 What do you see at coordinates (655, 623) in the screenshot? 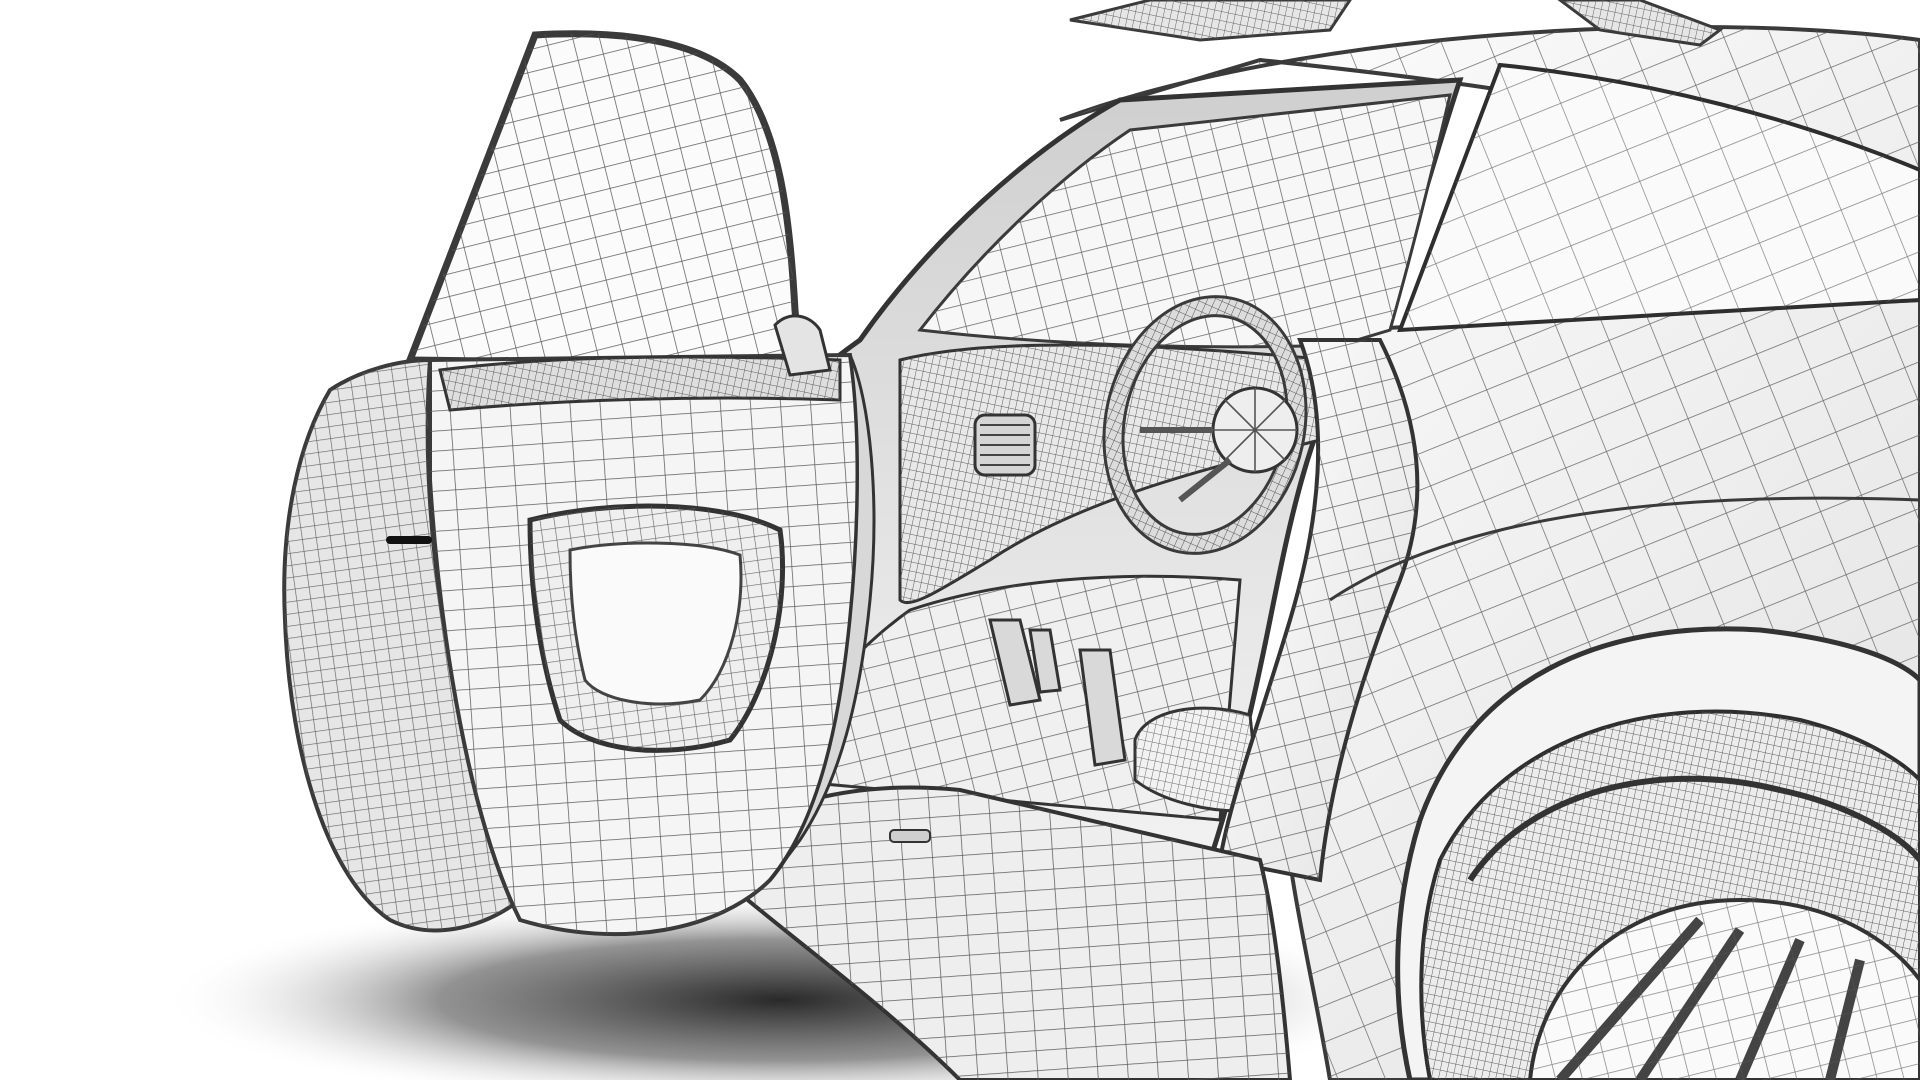
I see `door-speaker-pocket` at bounding box center [655, 623].